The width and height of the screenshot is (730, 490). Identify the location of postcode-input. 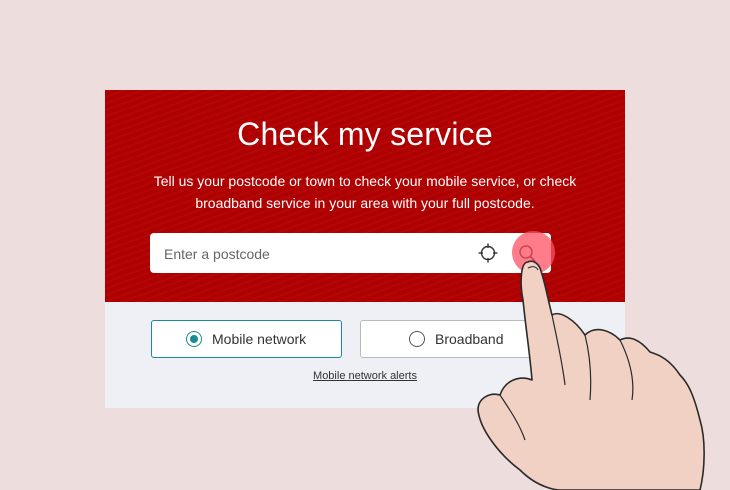
(314, 254).